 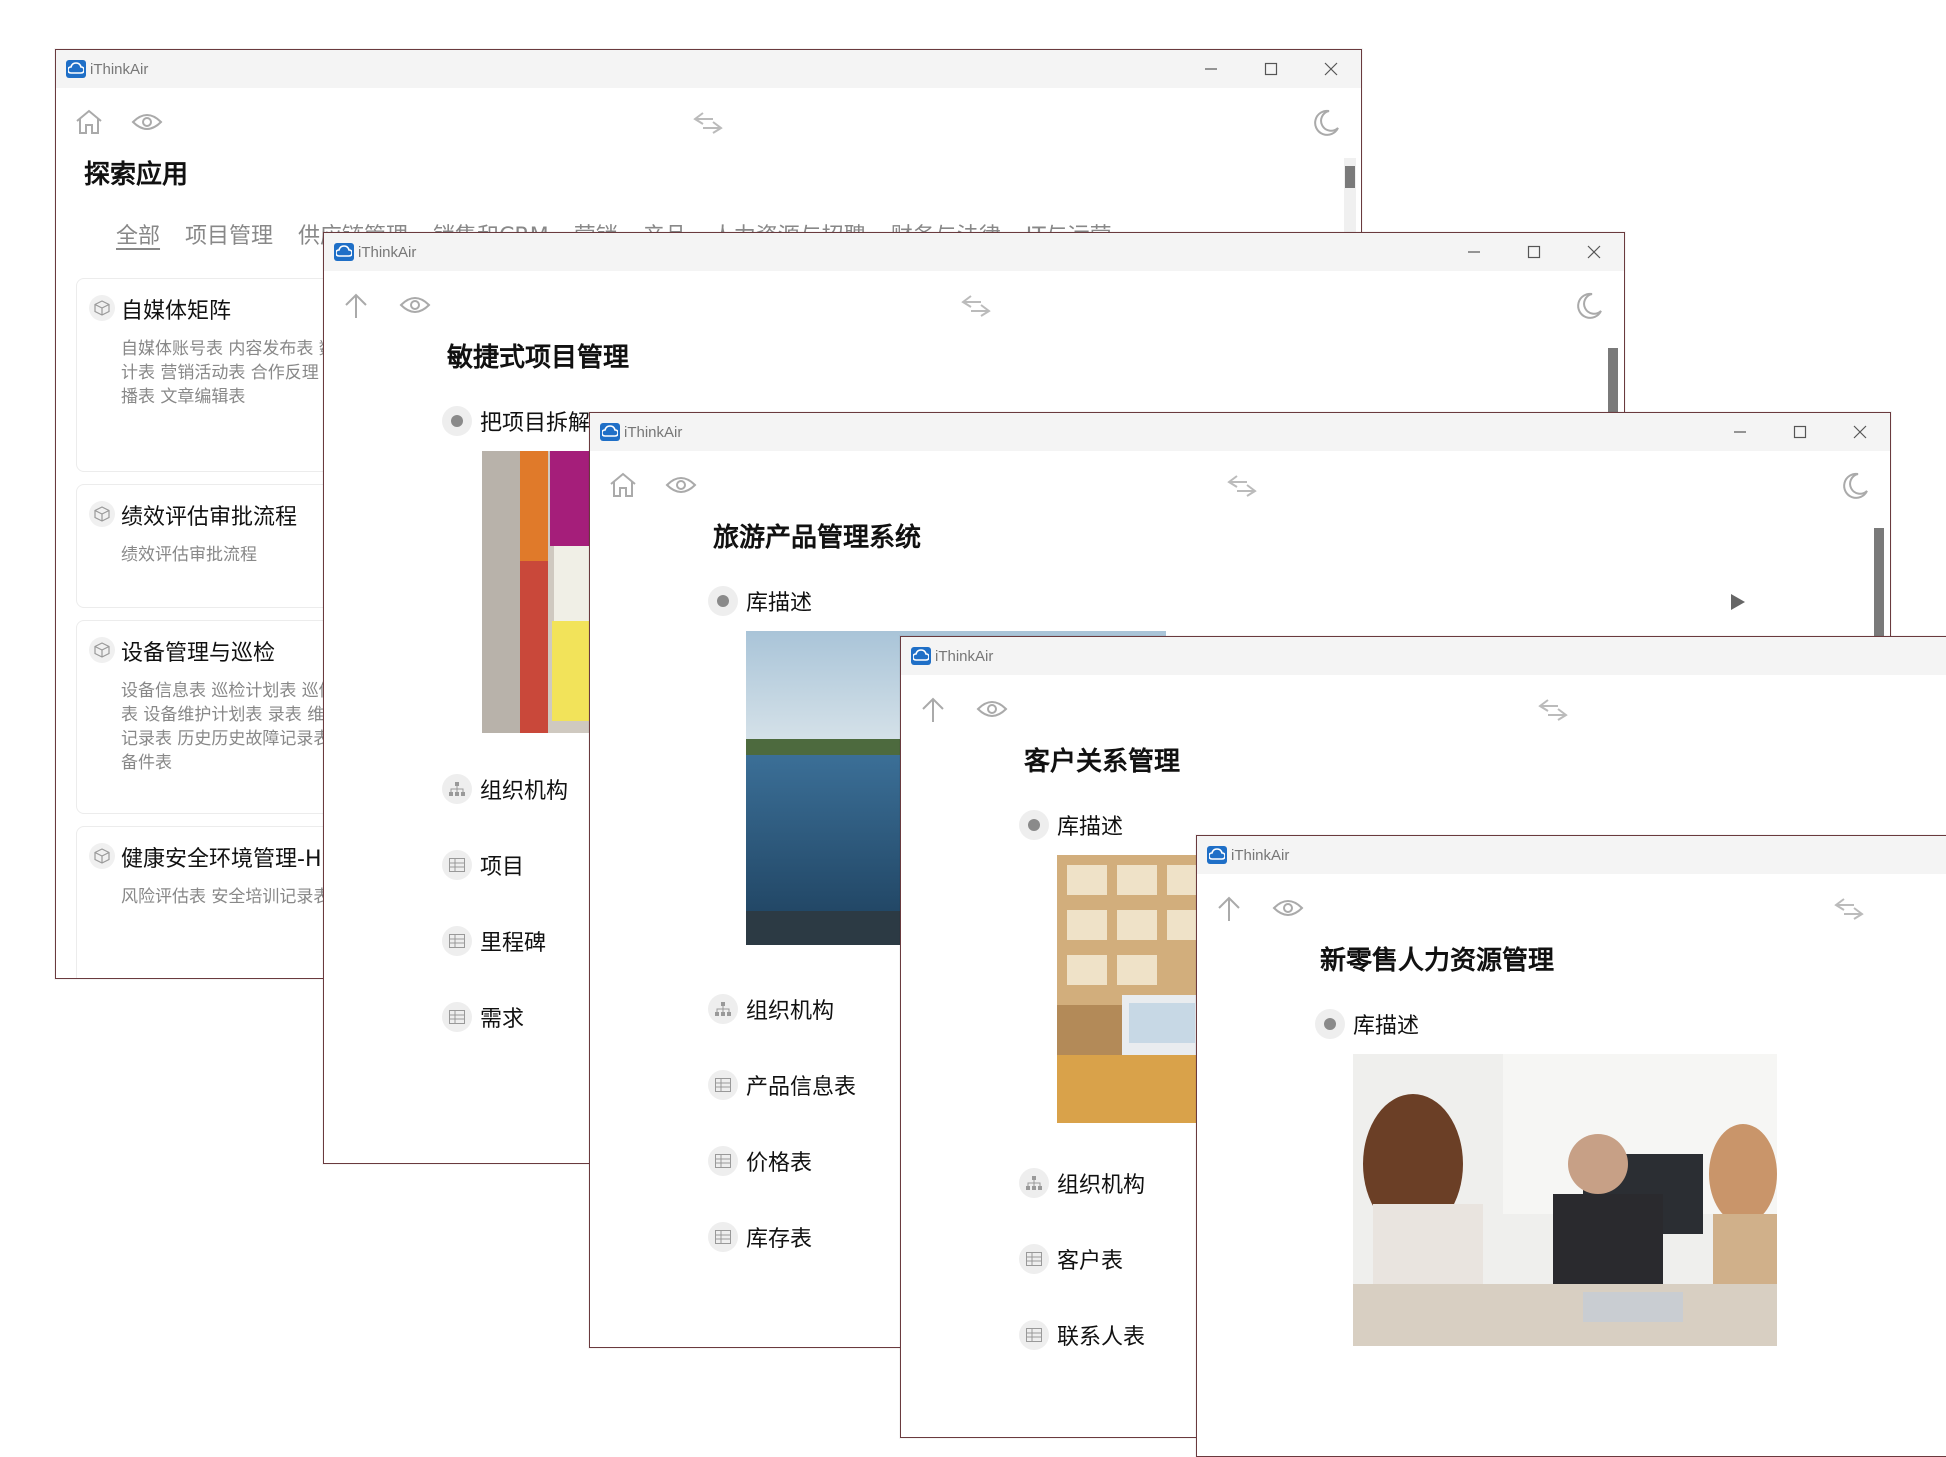 I want to click on page-title: 客户关系管理, so click(x=1102, y=762).